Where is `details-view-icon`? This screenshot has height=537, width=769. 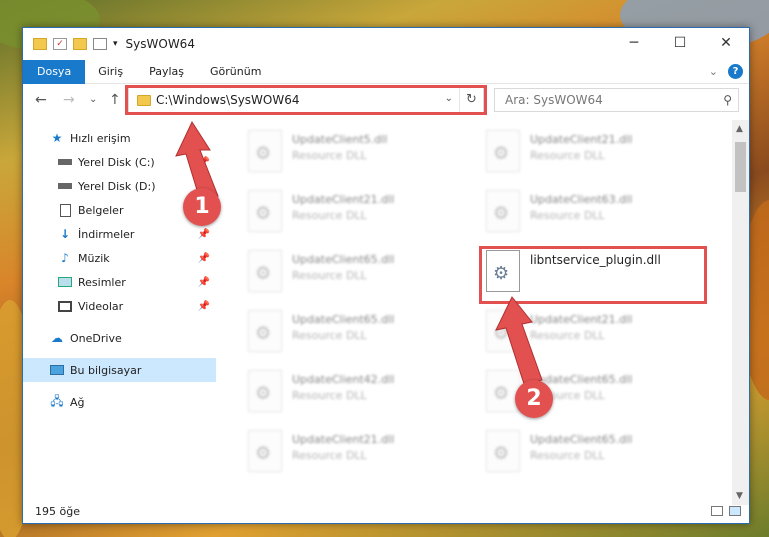 details-view-icon is located at coordinates (717, 511).